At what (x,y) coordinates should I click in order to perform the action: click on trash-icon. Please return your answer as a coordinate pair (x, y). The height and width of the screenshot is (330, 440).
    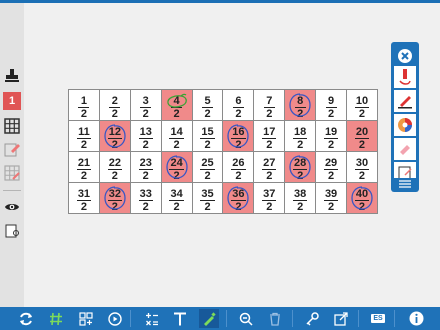
    Looking at the image, I should click on (275, 318).